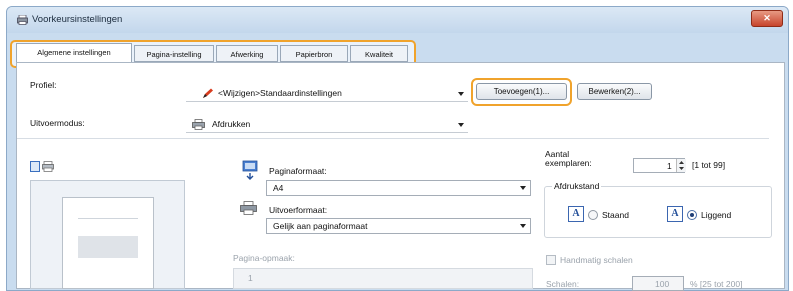  What do you see at coordinates (108, 218) in the screenshot?
I see `preview-line` at bounding box center [108, 218].